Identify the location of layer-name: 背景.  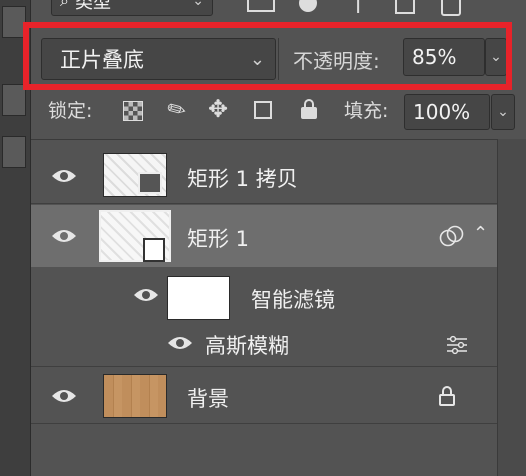
(208, 399).